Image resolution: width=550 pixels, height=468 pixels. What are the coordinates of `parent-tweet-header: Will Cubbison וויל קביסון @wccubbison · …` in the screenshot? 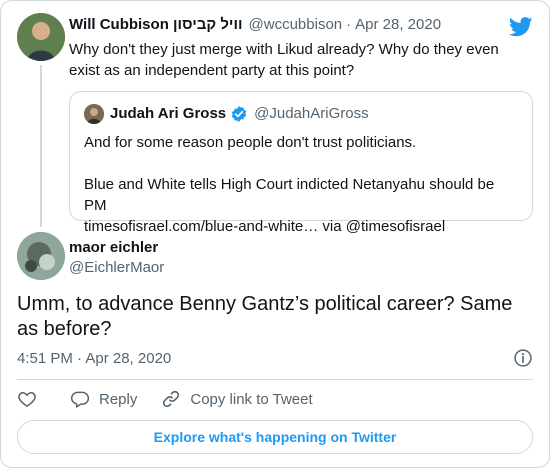 It's located at (301, 25).